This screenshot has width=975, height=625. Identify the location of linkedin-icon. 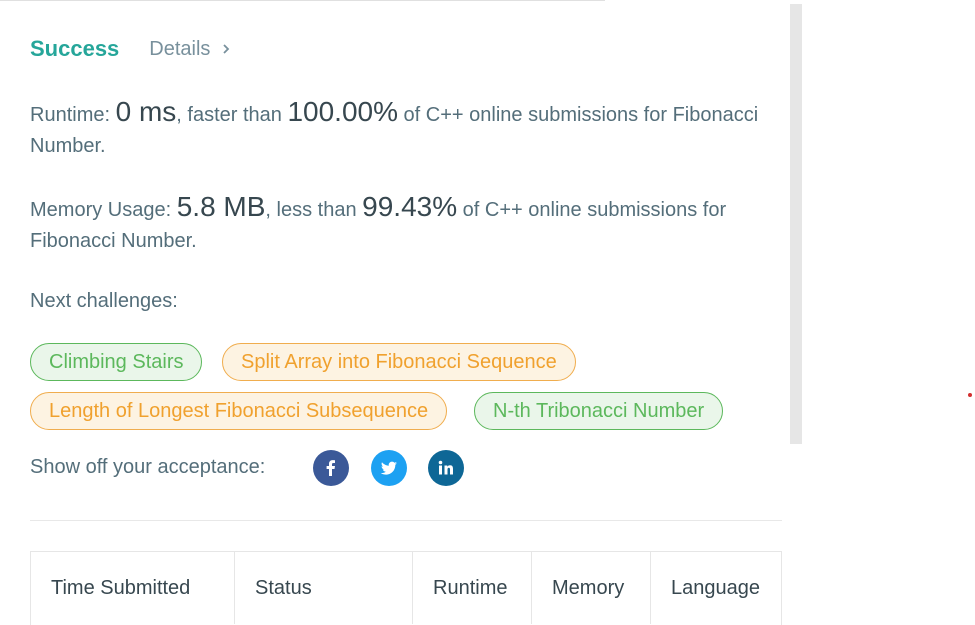
(445, 467).